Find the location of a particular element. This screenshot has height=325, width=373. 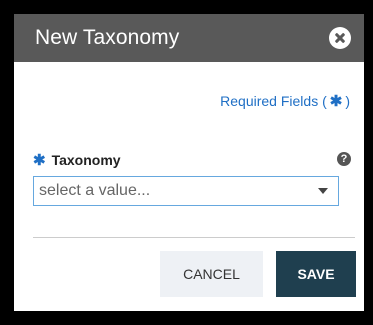

required-fields-prefix: Required Fields ( is located at coordinates (273, 101).